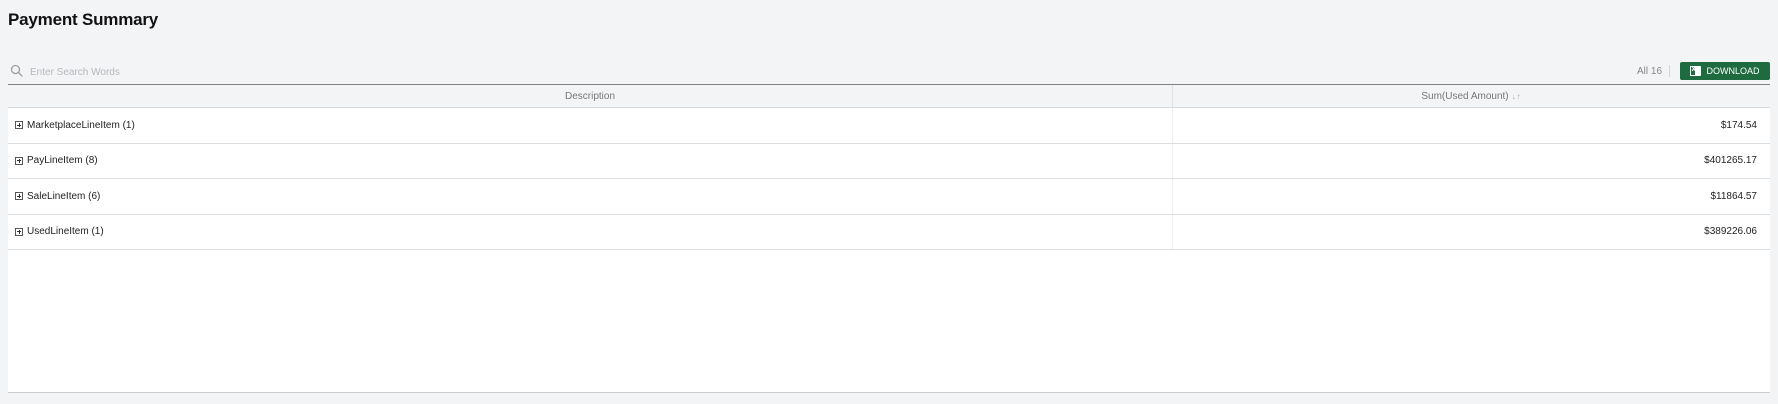 Image resolution: width=1778 pixels, height=404 pixels. I want to click on column-label: Description, so click(590, 96).